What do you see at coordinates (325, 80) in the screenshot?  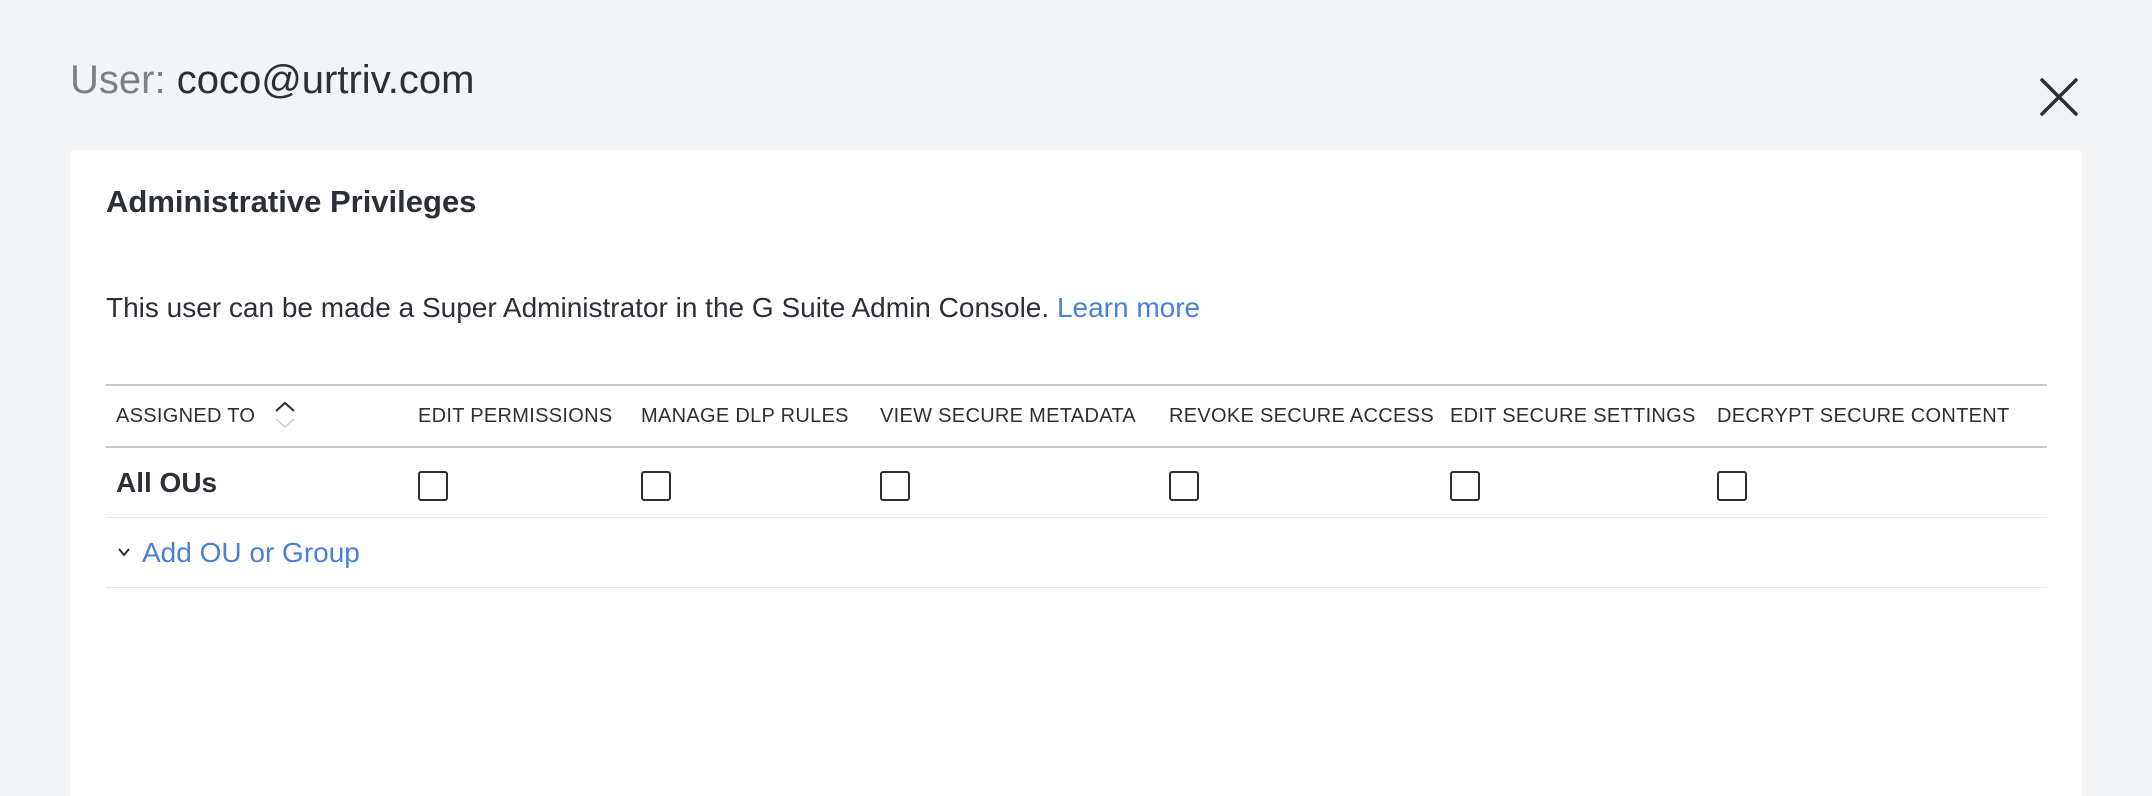 I see `user-email: coco@urtriv.com` at bounding box center [325, 80].